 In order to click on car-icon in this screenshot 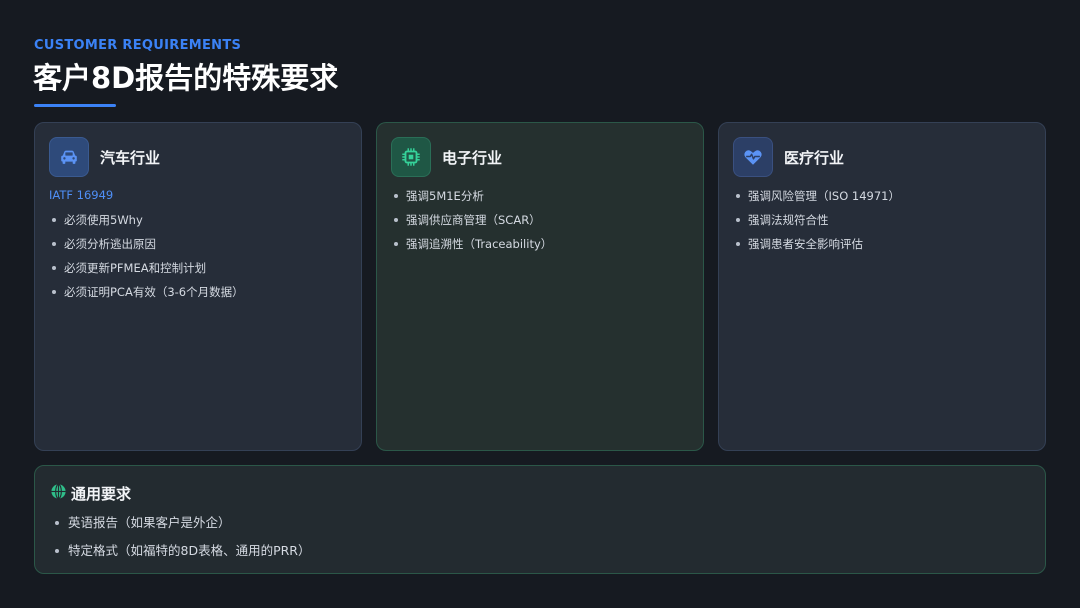, I will do `click(69, 157)`.